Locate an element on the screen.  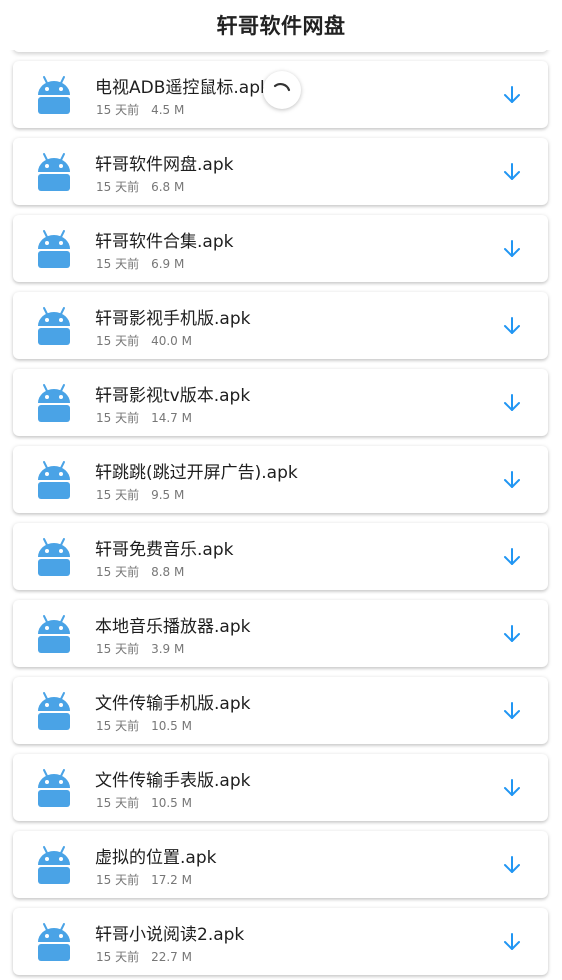
file-name: 轩哥影视手机版.apk is located at coordinates (173, 319).